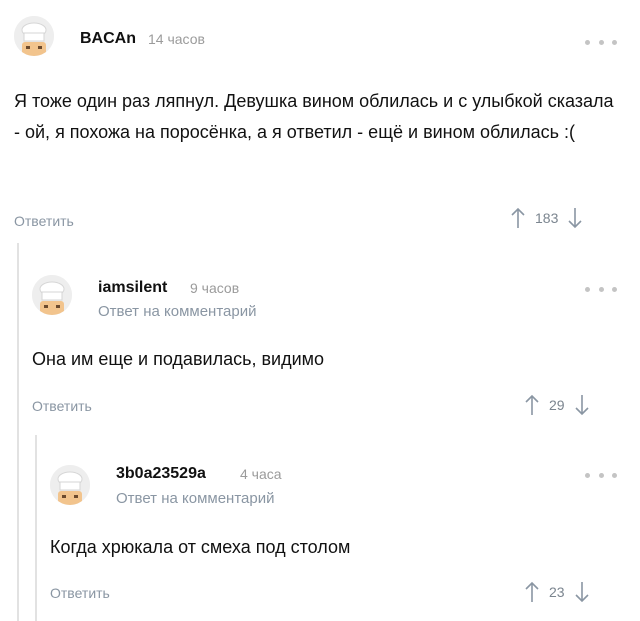  Describe the element at coordinates (132, 288) in the screenshot. I see `username: iamsilent` at that location.